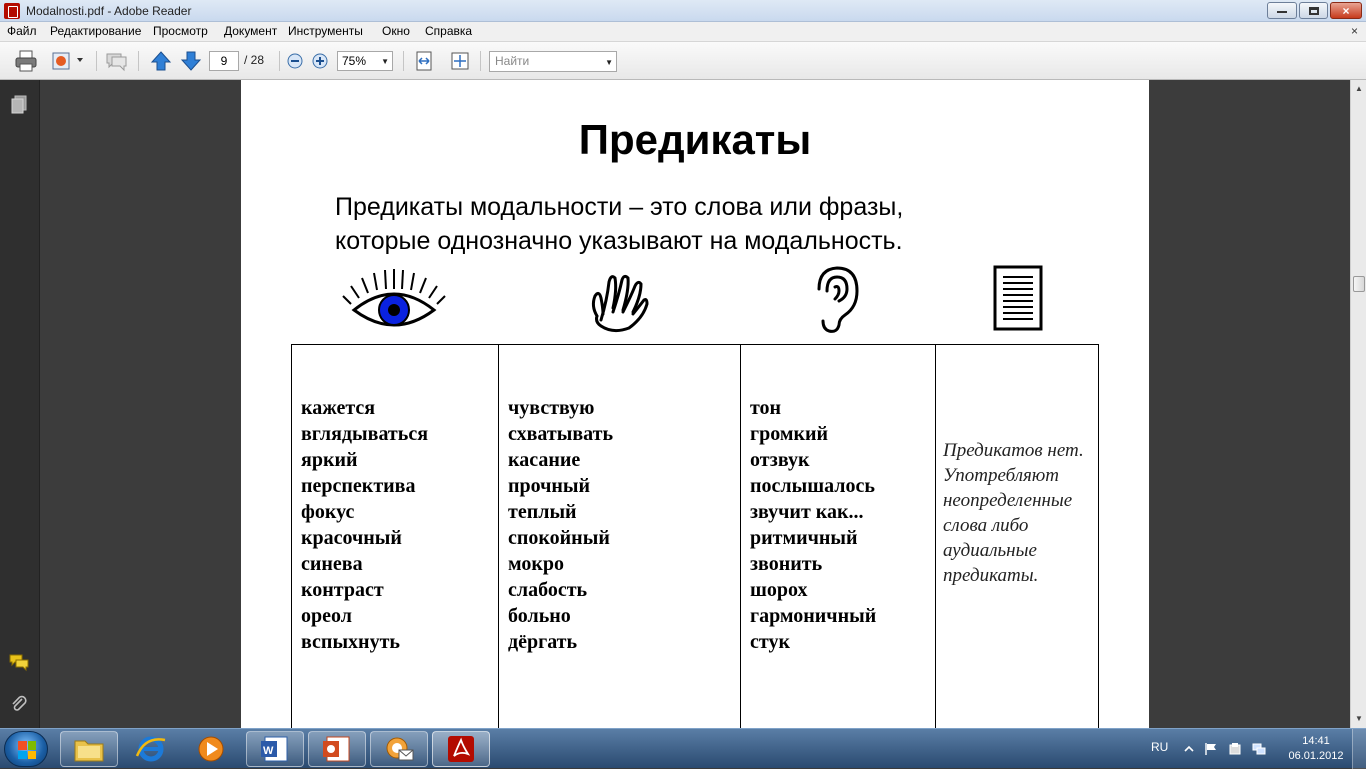  What do you see at coordinates (424, 61) in the screenshot?
I see `fit-width-button` at bounding box center [424, 61].